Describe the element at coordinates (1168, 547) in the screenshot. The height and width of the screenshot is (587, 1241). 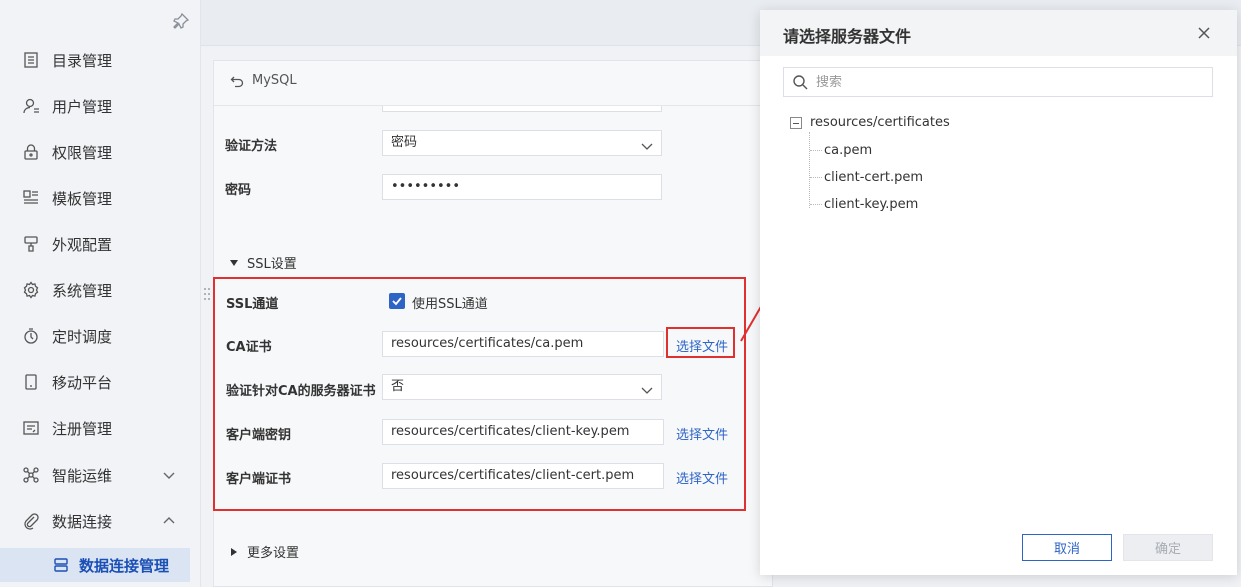
I see `confirm-button: 确定` at that location.